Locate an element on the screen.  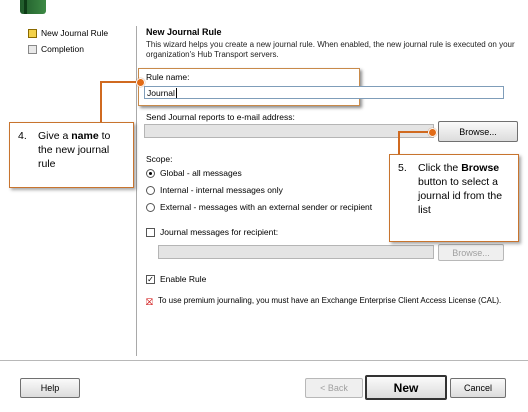
callout-5-pointer-icon is located at coordinates (432, 132).